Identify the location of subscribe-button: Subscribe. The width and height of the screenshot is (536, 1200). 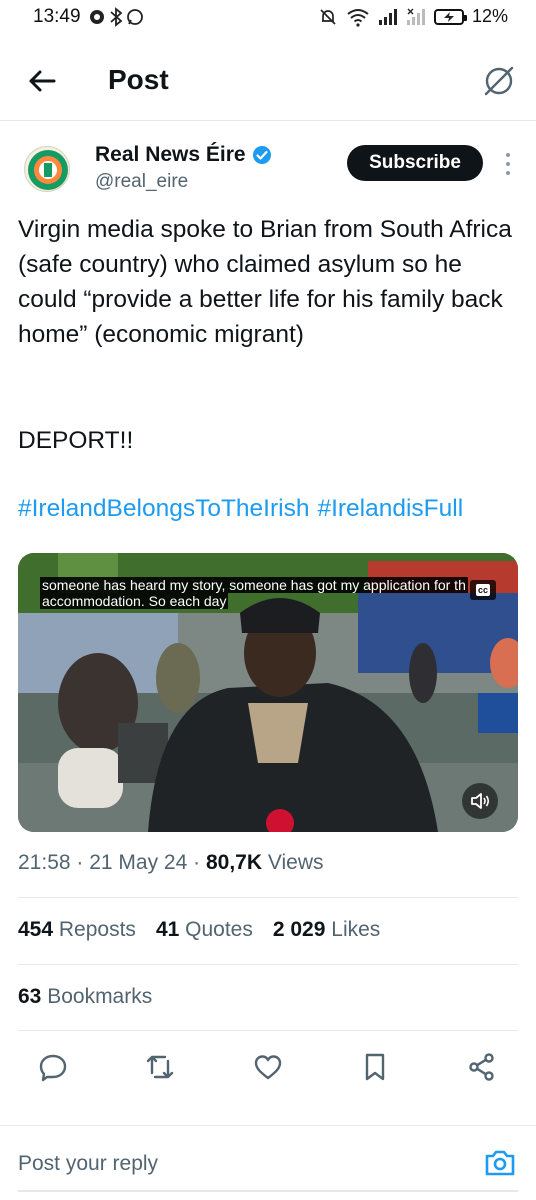
(415, 163).